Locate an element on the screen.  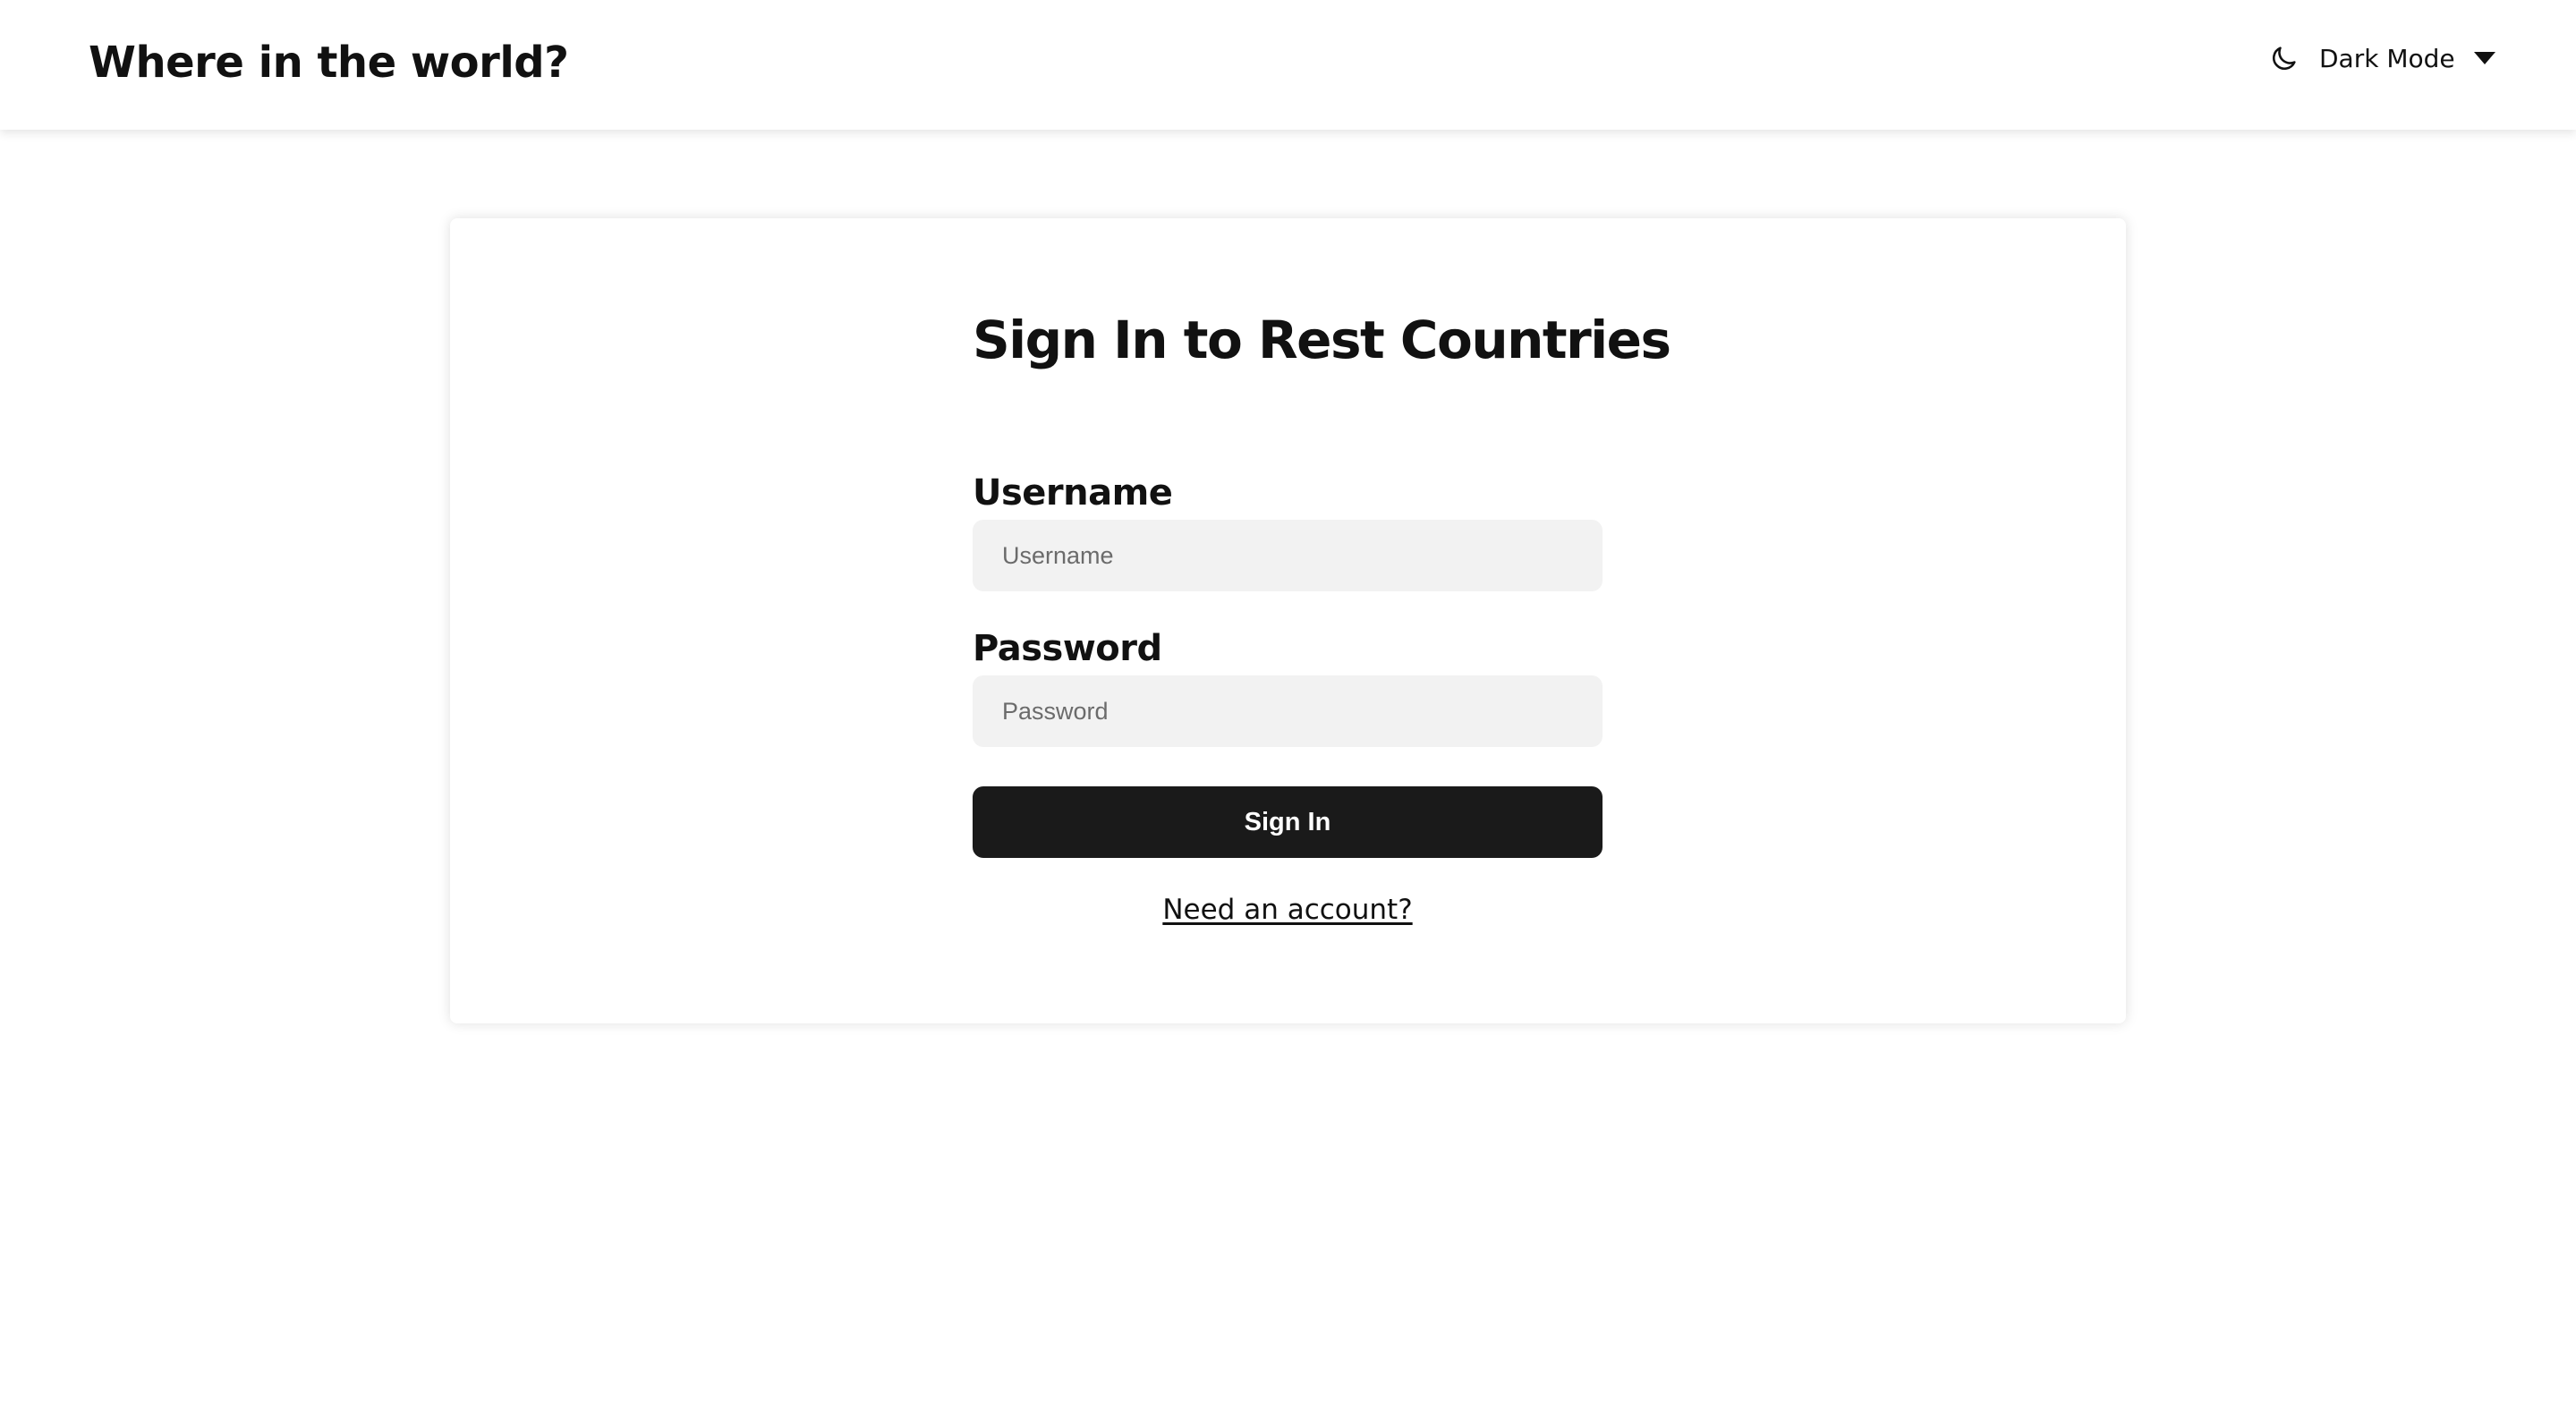
password-label: Password is located at coordinates (1067, 649).